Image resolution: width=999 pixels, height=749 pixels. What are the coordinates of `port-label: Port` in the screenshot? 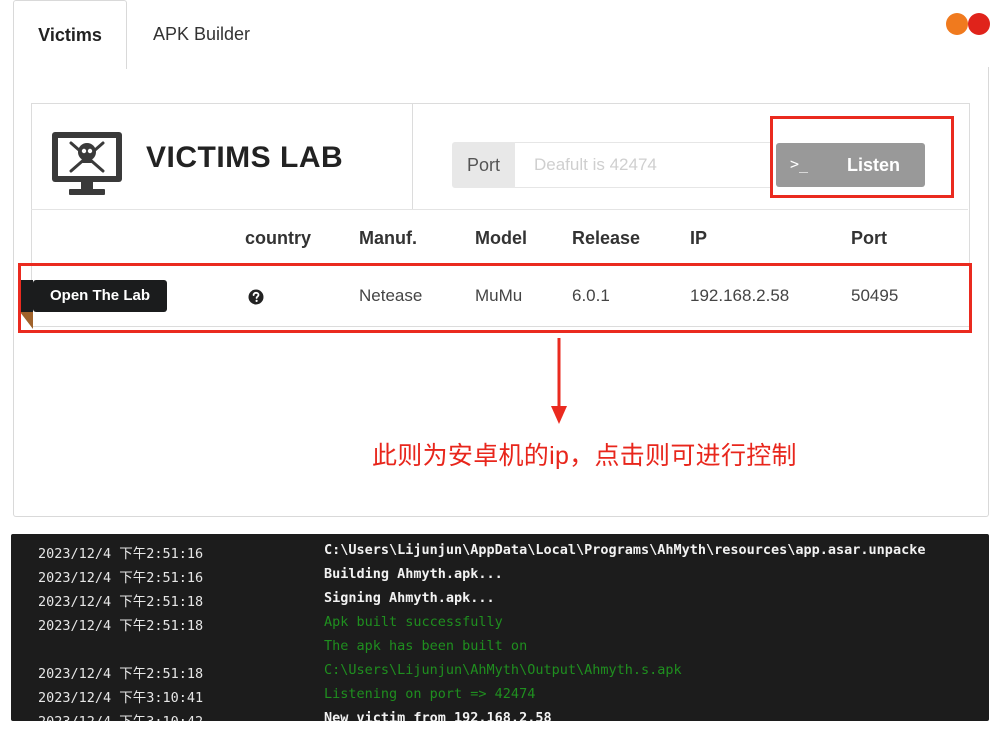 It's located at (483, 165).